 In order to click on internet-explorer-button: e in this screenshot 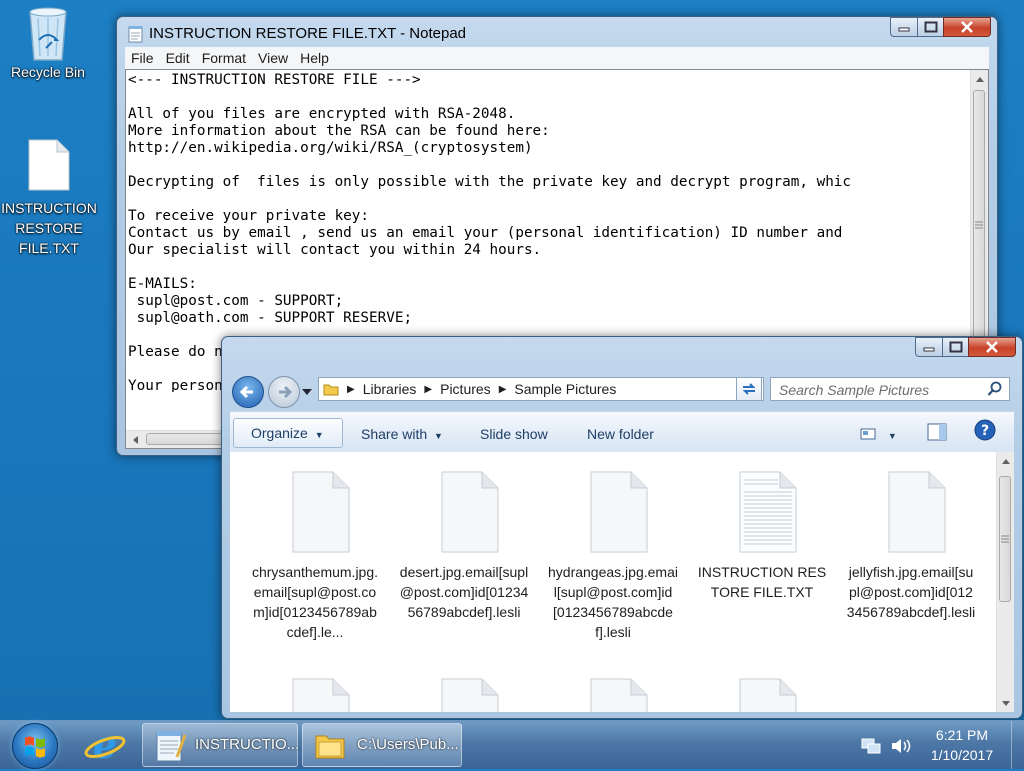, I will do `click(105, 744)`.